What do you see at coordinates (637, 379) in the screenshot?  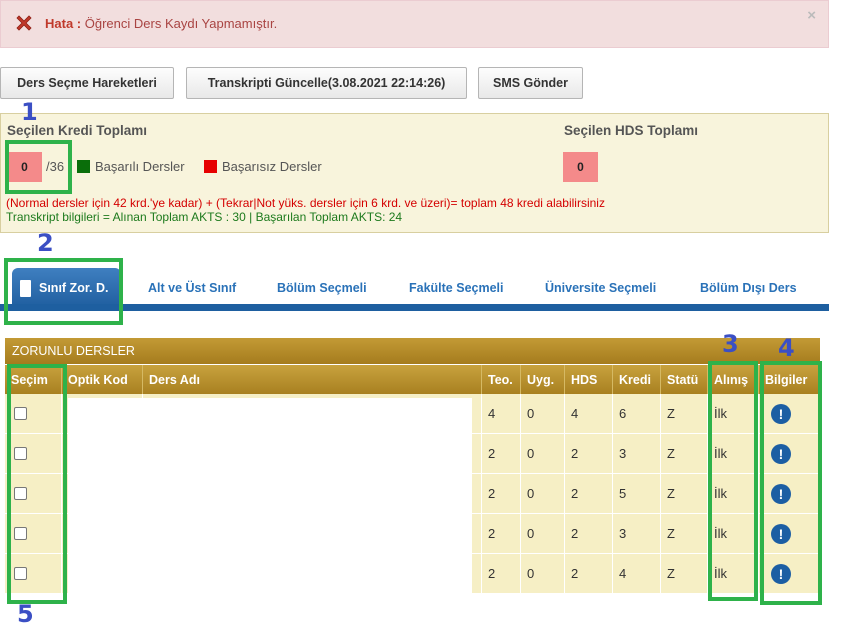 I see `col-credit: Kredi` at bounding box center [637, 379].